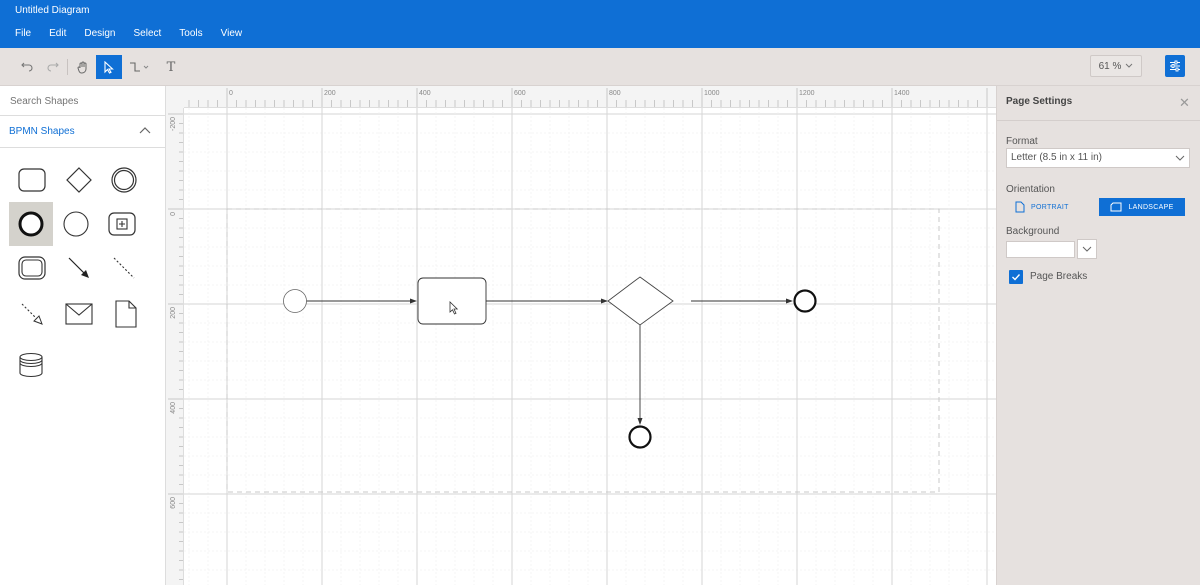 This screenshot has height=585, width=1200. I want to click on panel-title: Page Settings, so click(1039, 101).